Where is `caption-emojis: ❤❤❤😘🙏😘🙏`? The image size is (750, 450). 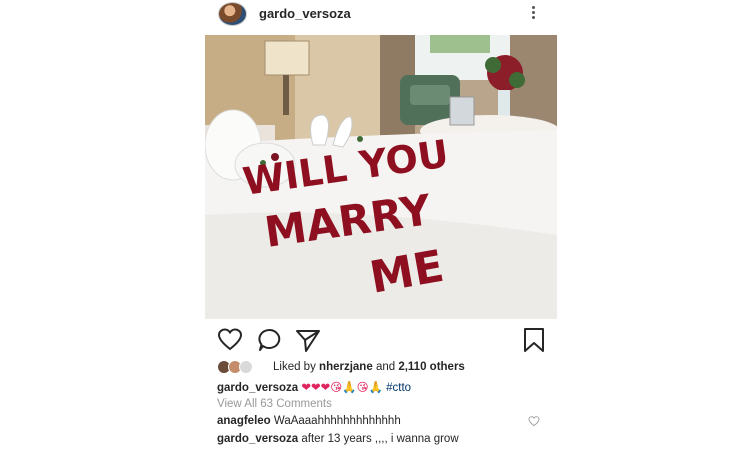
caption-emojis: ❤❤❤😘🙏😘🙏 is located at coordinates (342, 388).